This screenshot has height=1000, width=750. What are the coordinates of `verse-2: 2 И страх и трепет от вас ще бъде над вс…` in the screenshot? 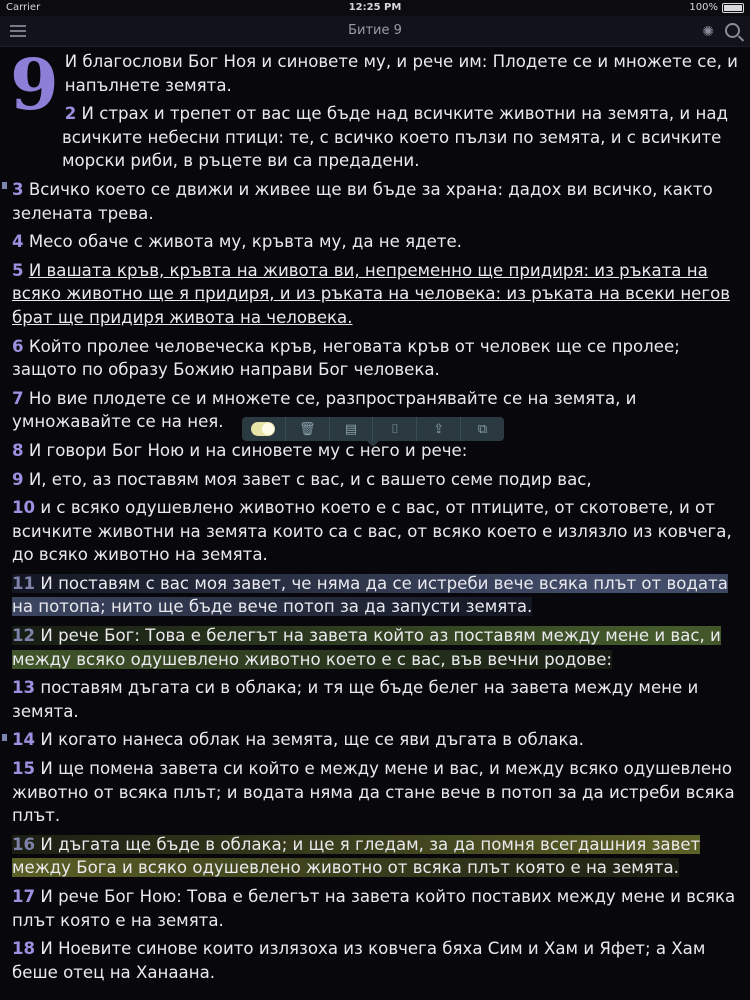 It's located at (376, 137).